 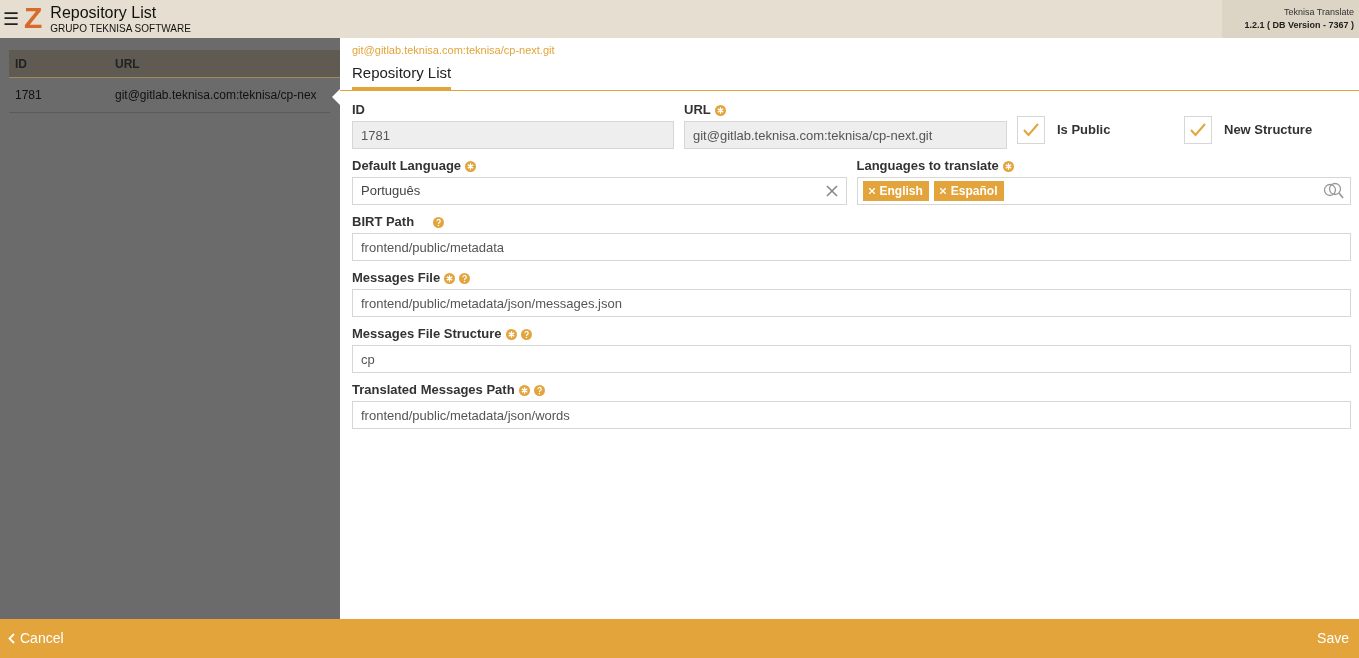 I want to click on tag-text: English, so click(x=901, y=191).